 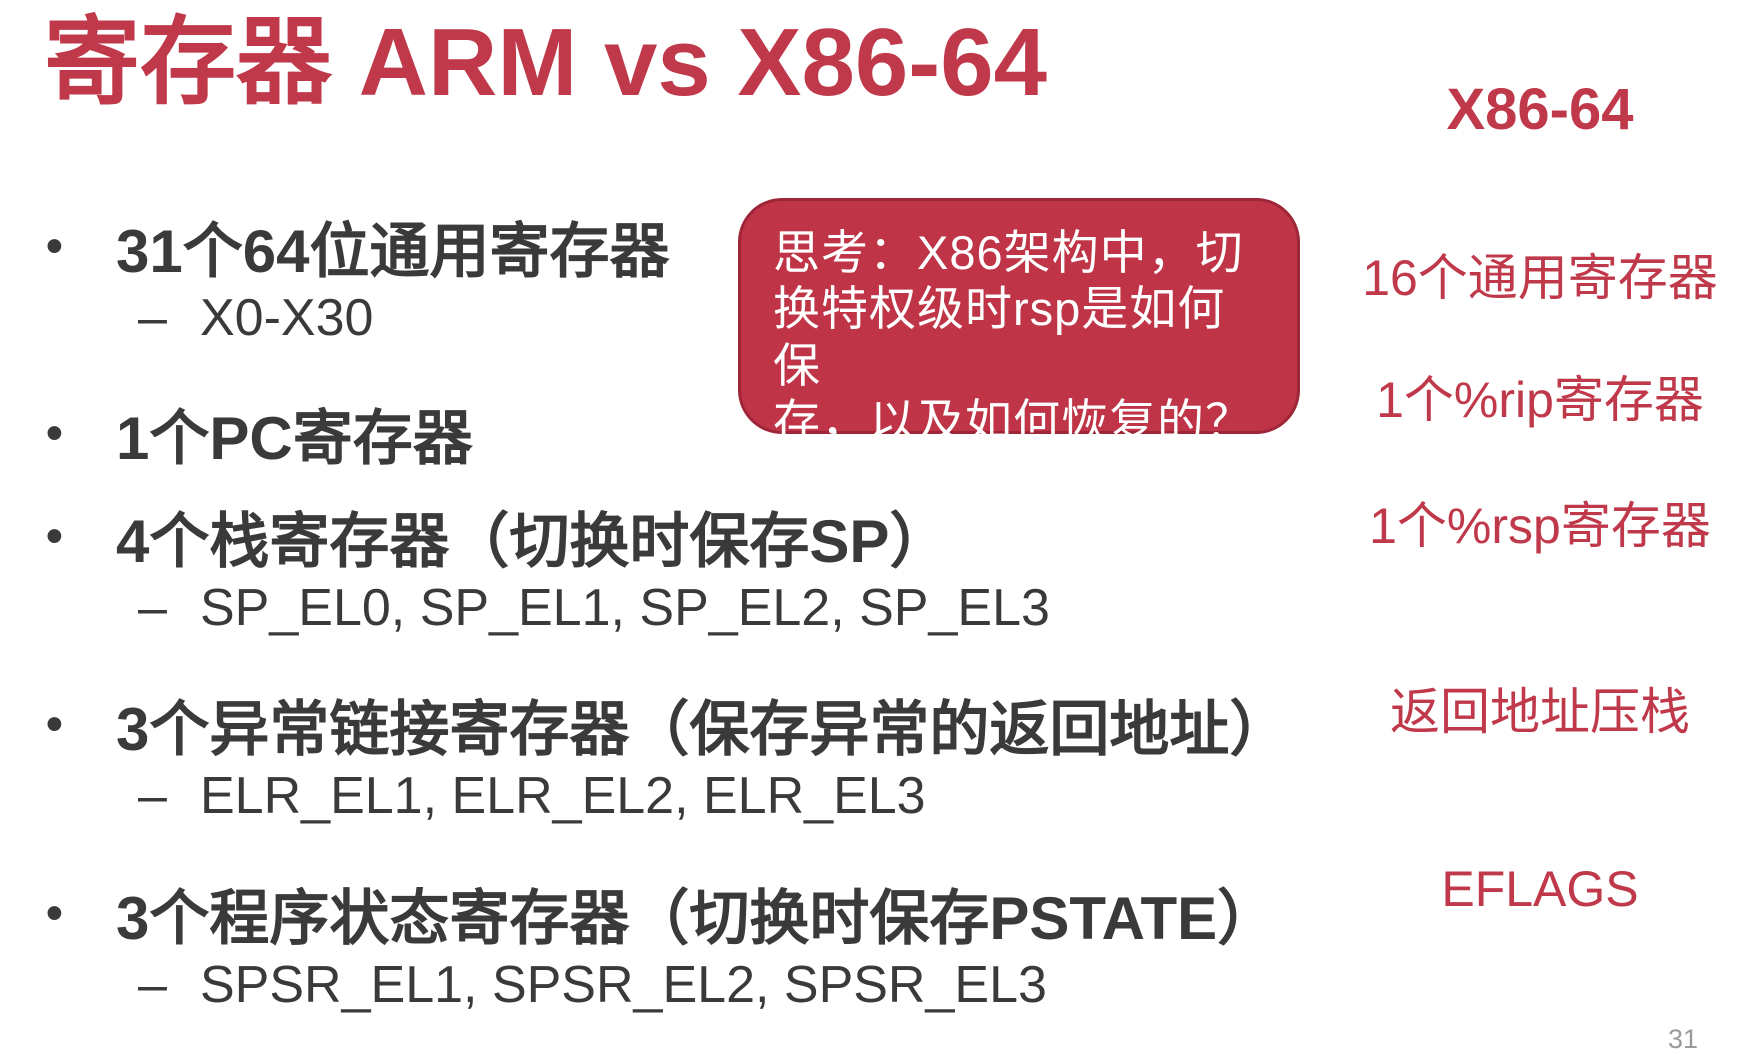 I want to click on page-number: 31, so click(x=1683, y=1039).